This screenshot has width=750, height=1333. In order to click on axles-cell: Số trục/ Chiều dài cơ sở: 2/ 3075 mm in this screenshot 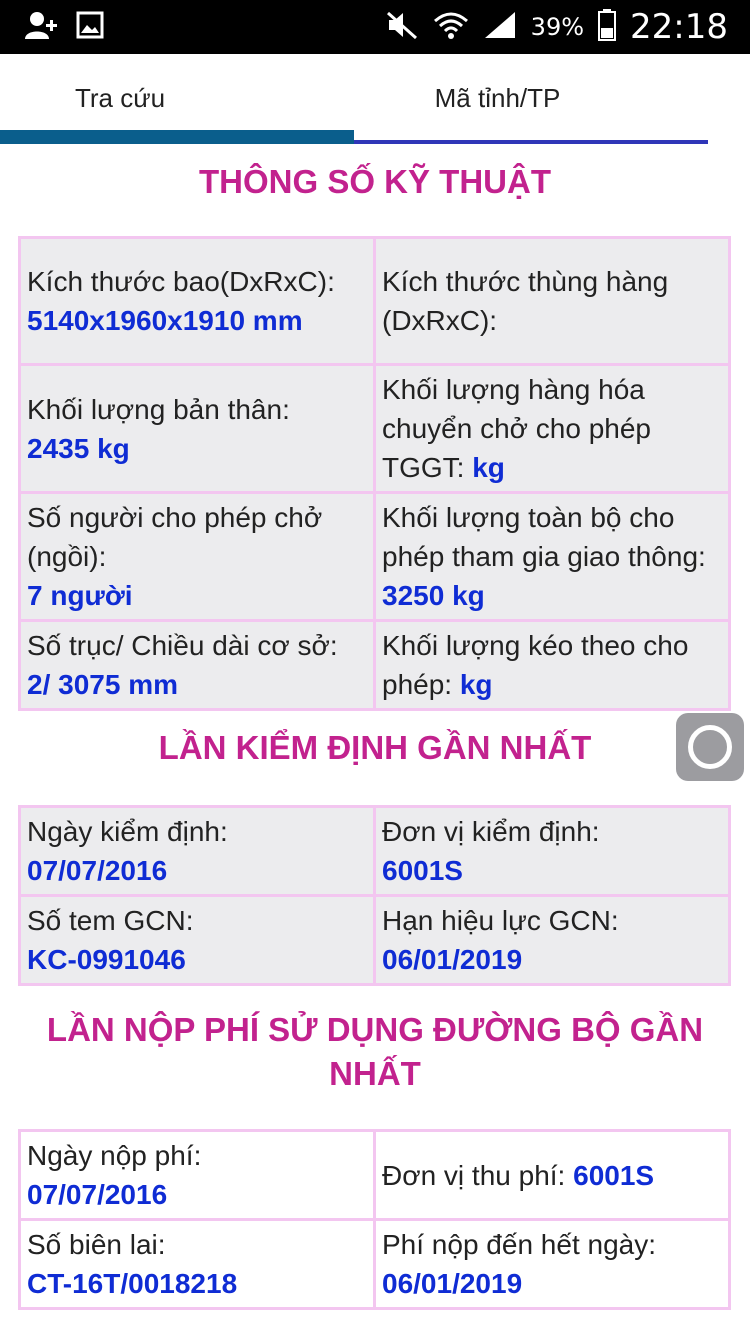, I will do `click(197, 665)`.